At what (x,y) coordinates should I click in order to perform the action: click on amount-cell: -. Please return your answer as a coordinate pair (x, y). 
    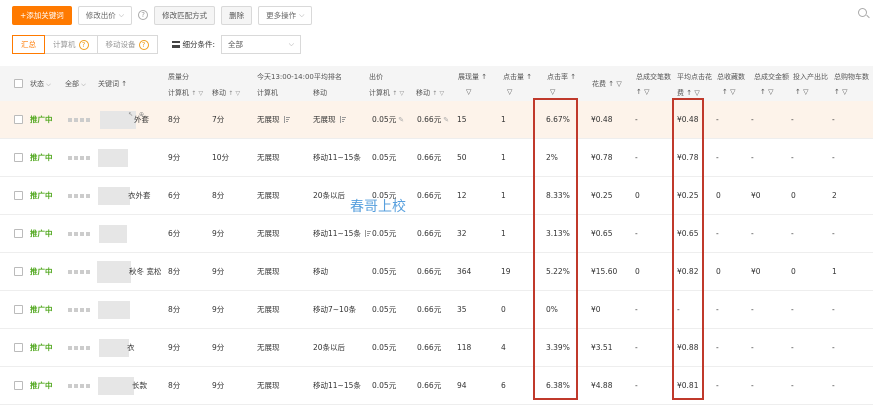
    Looking at the image, I should click on (752, 347).